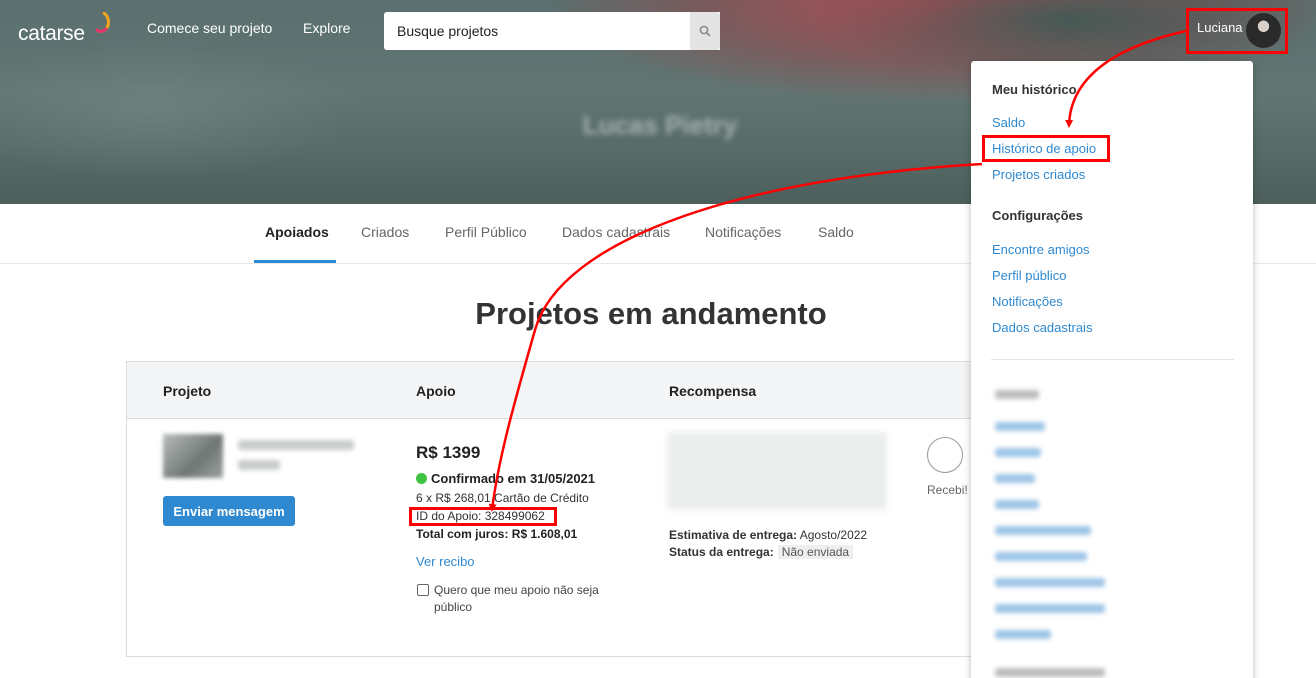  I want to click on tab-notificacoes: Notificações, so click(743, 232).